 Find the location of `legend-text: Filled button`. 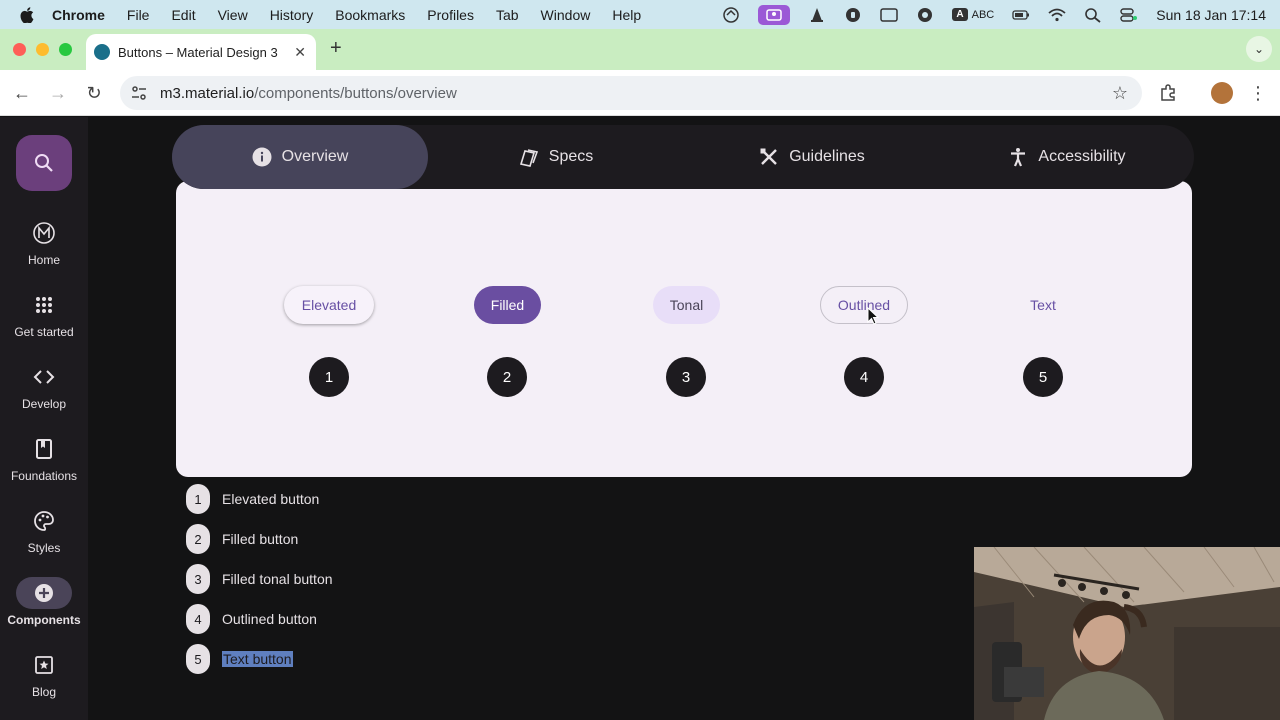

legend-text: Filled button is located at coordinates (260, 539).